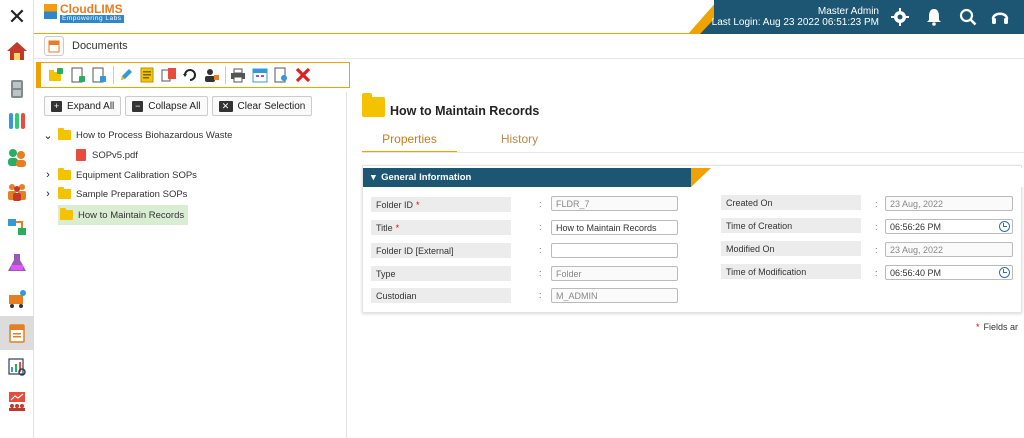 The height and width of the screenshot is (438, 1024). I want to click on time-of-creation-label: Time of Creation, so click(791, 225).